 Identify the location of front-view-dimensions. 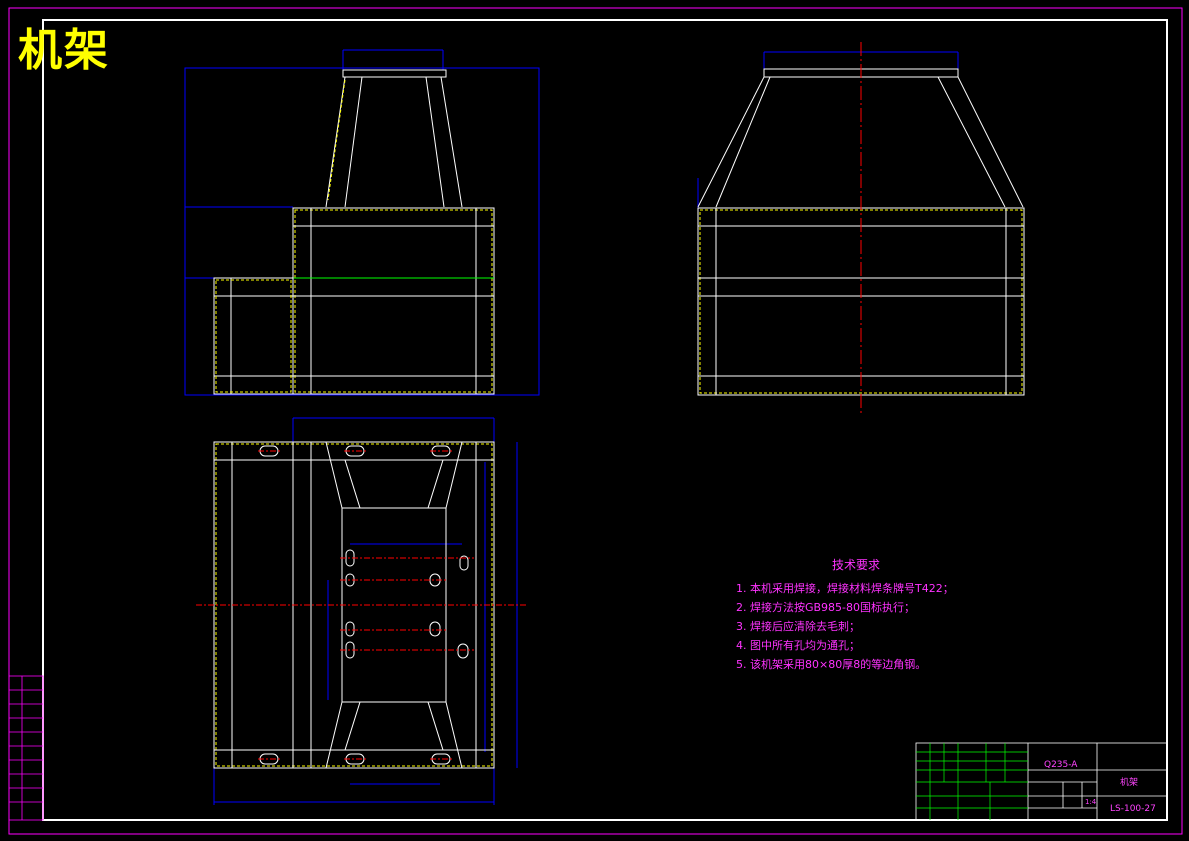
(362, 222).